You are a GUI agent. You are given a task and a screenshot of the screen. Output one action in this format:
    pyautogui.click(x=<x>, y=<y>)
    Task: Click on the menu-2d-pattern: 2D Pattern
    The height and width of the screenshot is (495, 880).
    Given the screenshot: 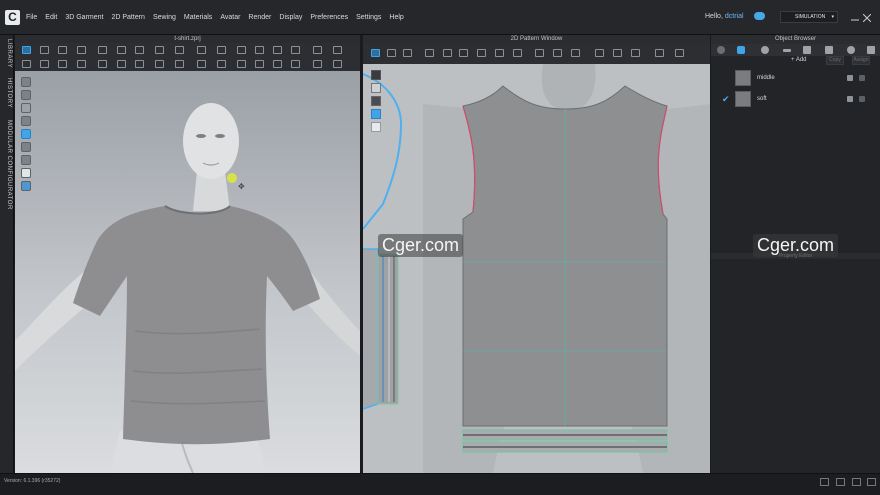 What is the action you would take?
    pyautogui.click(x=127, y=17)
    